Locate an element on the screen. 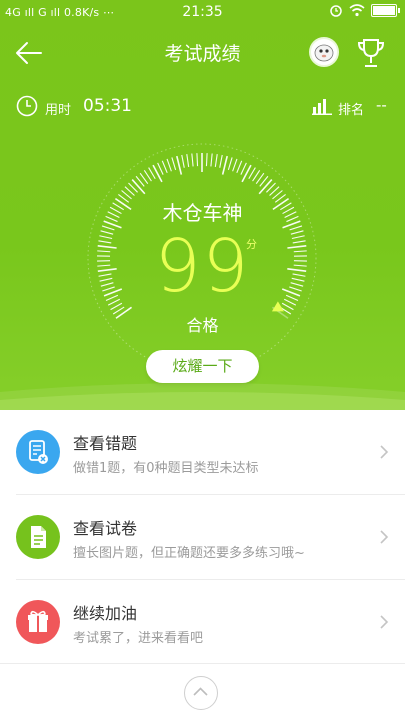  chevron-up-icon is located at coordinates (200, 691).